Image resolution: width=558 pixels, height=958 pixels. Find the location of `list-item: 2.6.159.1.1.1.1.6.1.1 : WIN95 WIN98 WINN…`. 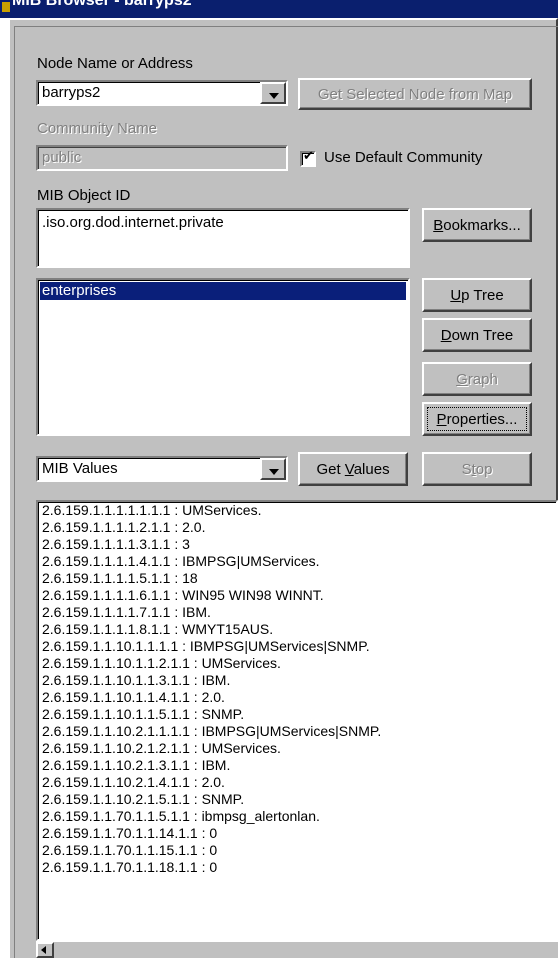

list-item: 2.6.159.1.1.1.1.6.1.1 : WIN95 WIN98 WINN… is located at coordinates (183, 595).